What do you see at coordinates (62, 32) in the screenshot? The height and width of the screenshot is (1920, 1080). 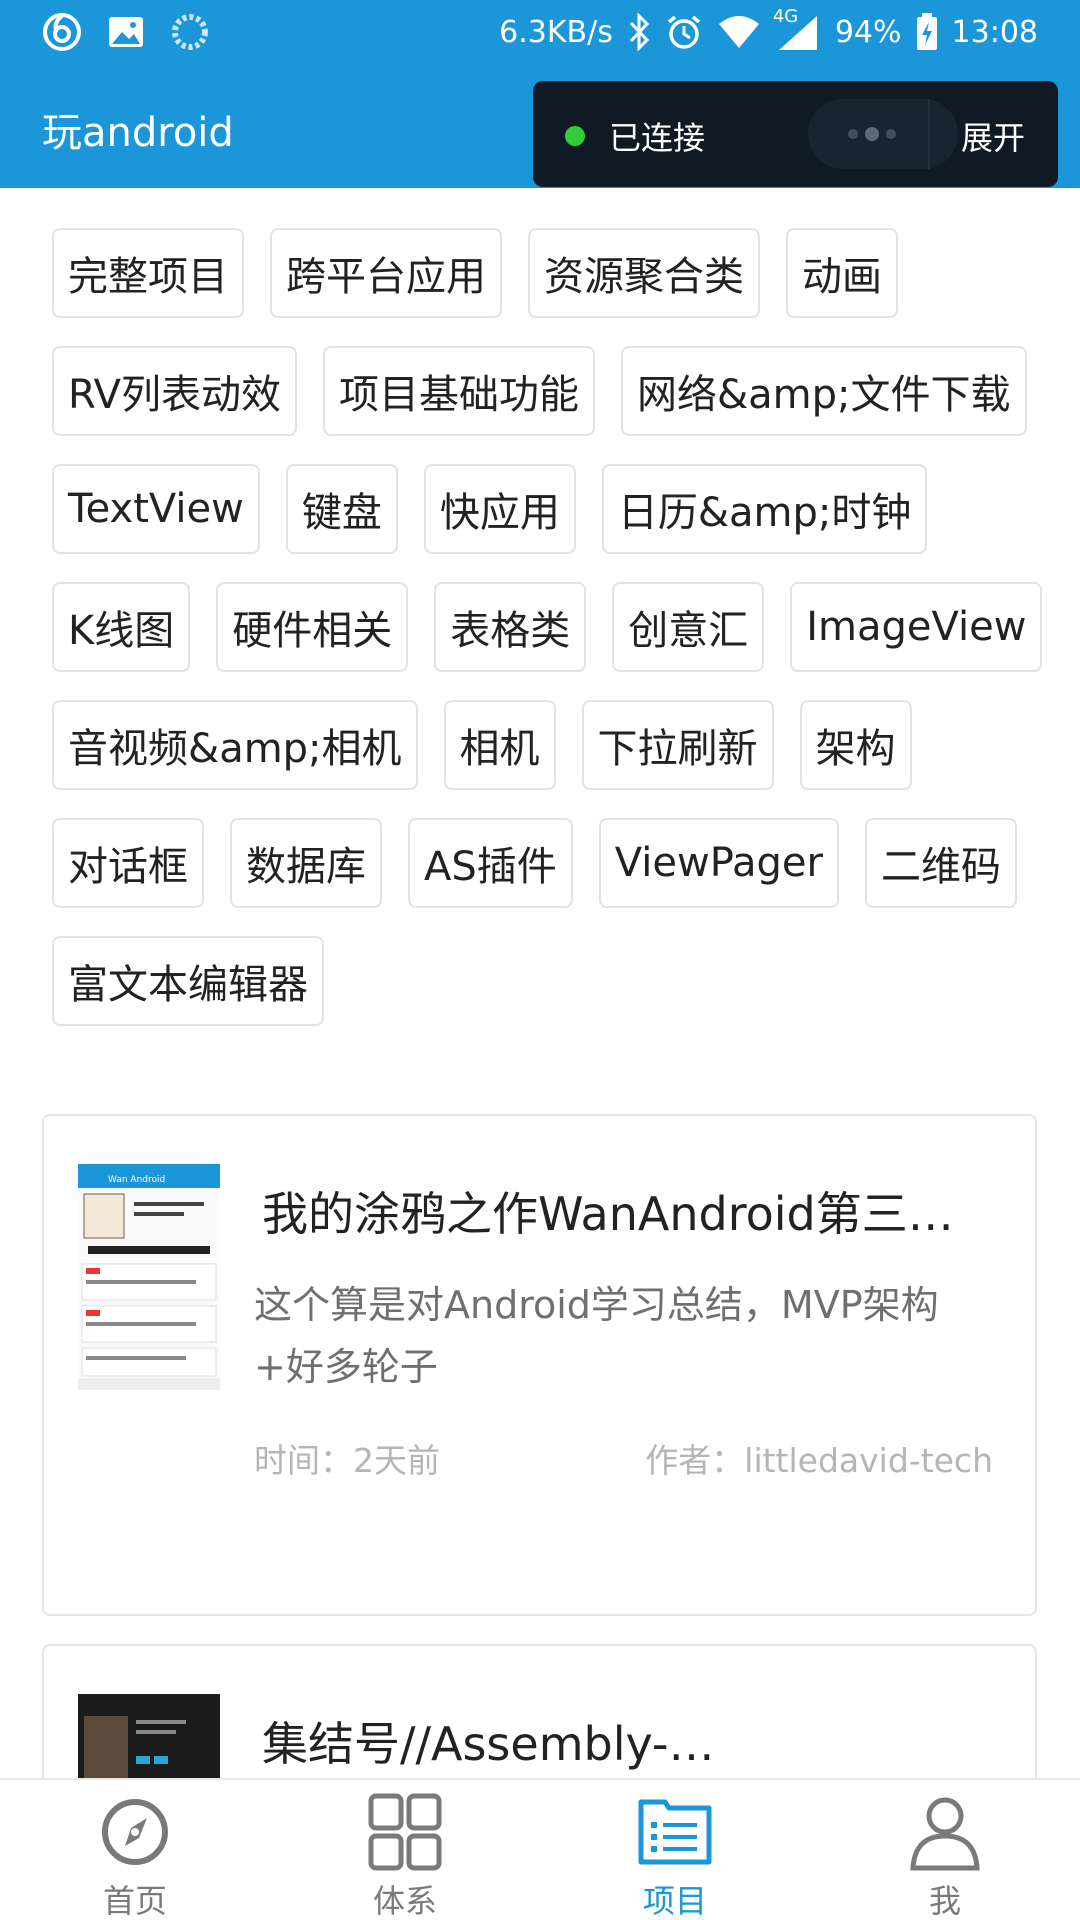 I see `netease-music-icon` at bounding box center [62, 32].